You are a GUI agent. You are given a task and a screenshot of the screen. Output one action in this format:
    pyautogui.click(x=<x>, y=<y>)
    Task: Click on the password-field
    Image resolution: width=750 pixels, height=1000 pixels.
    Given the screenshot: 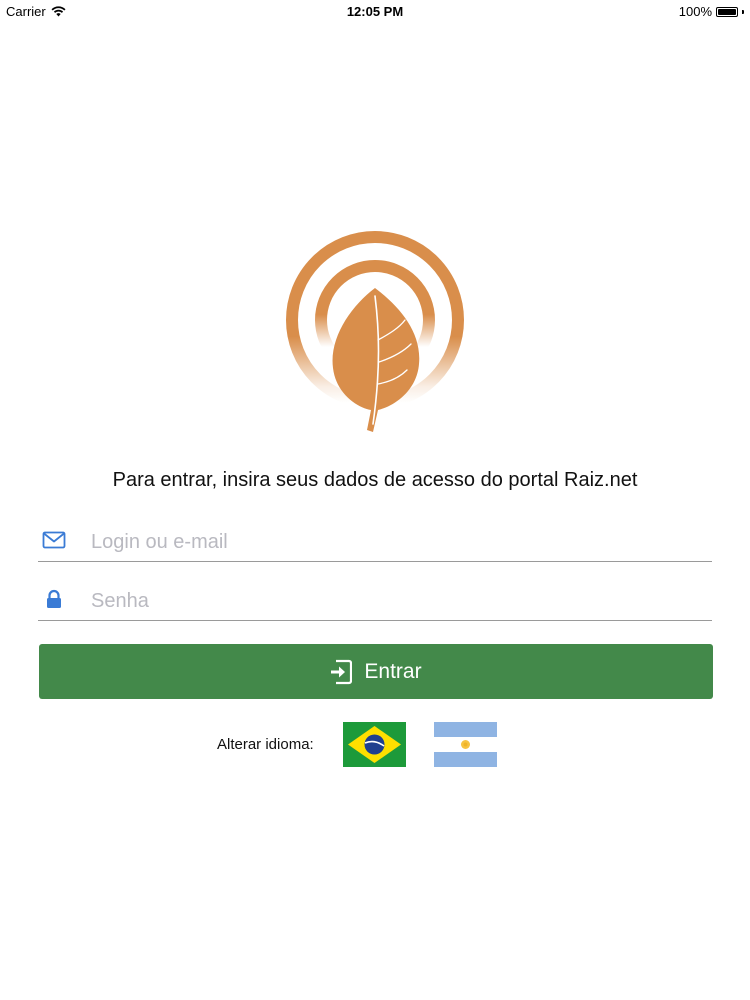 What is the action you would take?
    pyautogui.click(x=375, y=600)
    